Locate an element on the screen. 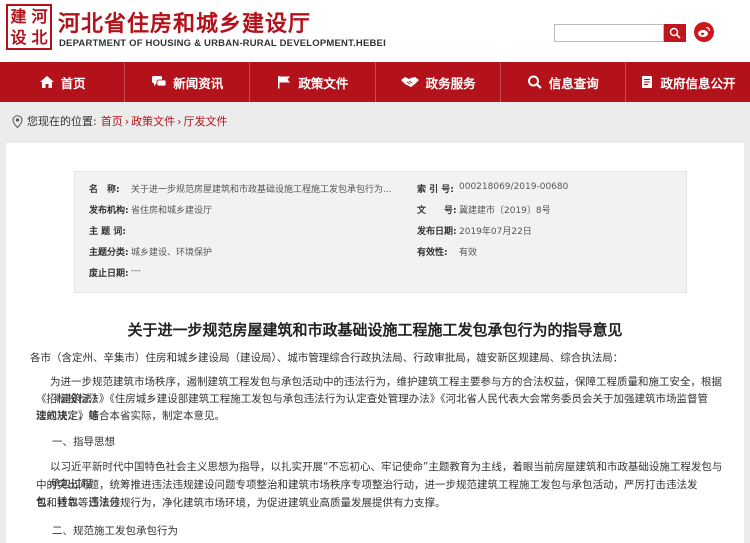  nav-label: 政府信息公开 is located at coordinates (698, 83).